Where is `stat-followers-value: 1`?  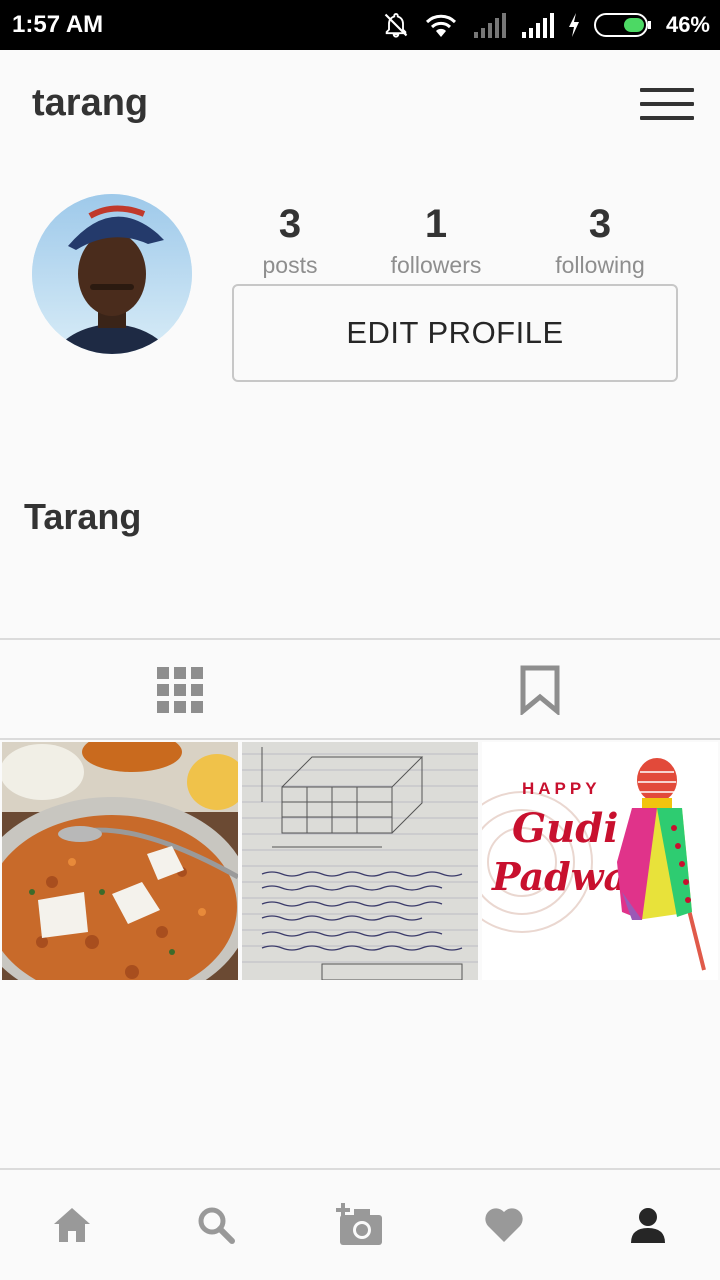
stat-followers-value: 1 is located at coordinates (436, 224).